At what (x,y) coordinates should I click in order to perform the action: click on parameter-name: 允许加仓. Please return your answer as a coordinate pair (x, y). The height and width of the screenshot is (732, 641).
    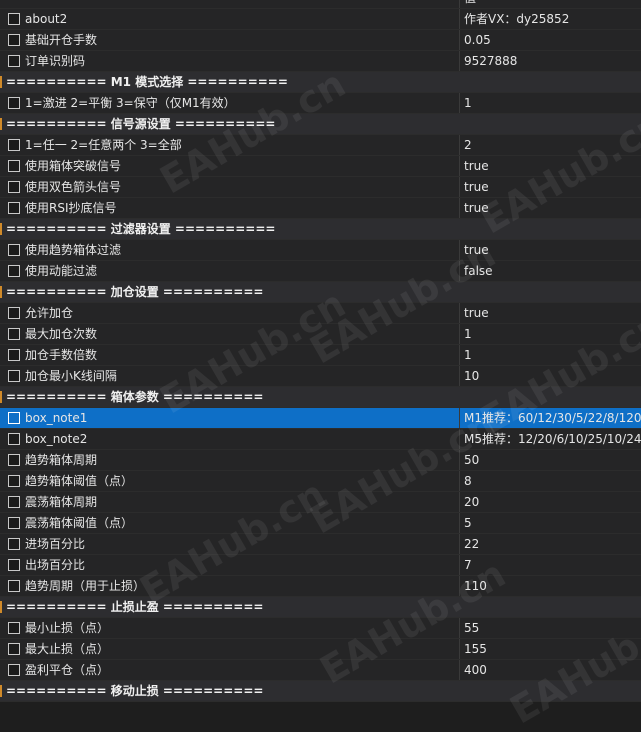
    Looking at the image, I should click on (49, 313).